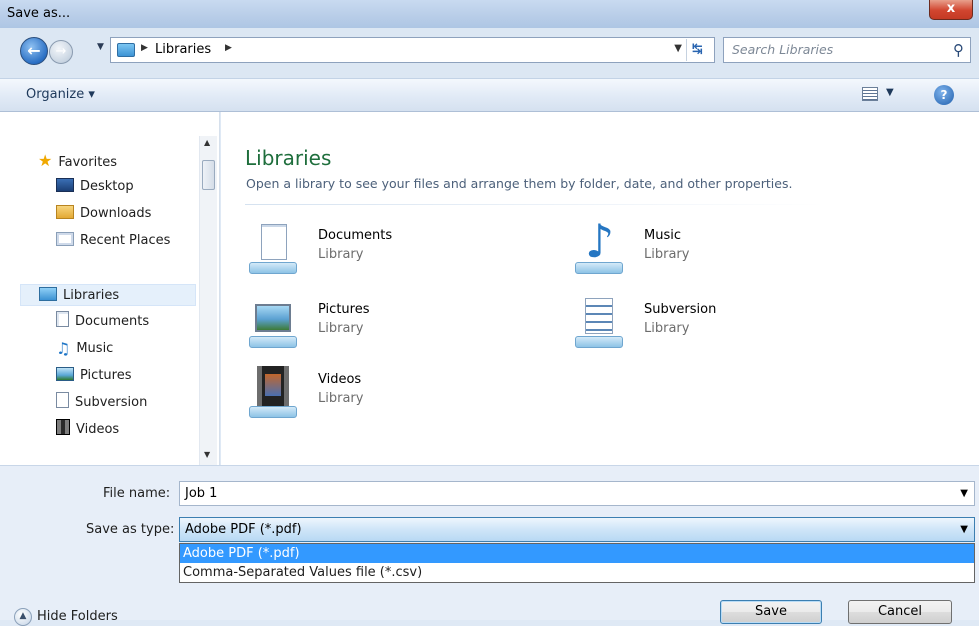 The width and height of the screenshot is (979, 626). Describe the element at coordinates (62, 319) in the screenshot. I see `documents-icon` at that location.